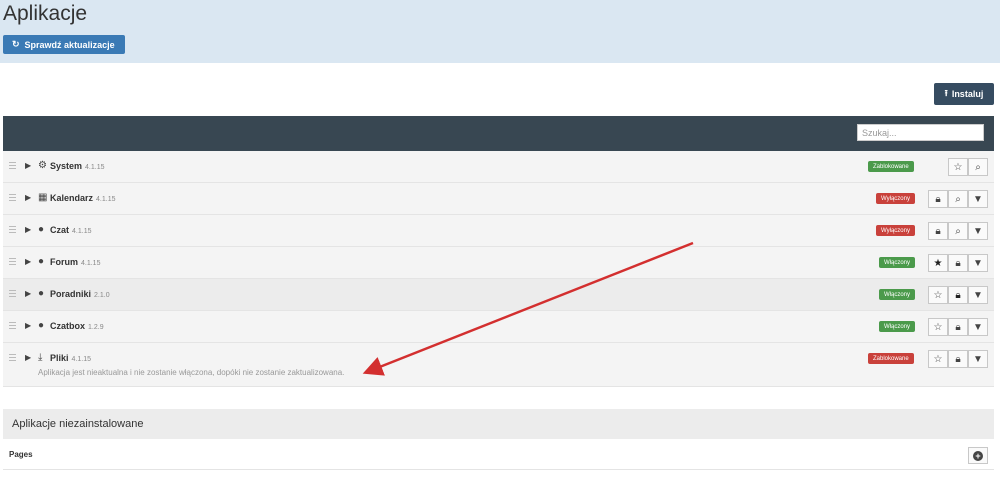  What do you see at coordinates (78, 424) in the screenshot?
I see `uninstalled-section-title: Aplikacje niezainstalowane` at bounding box center [78, 424].